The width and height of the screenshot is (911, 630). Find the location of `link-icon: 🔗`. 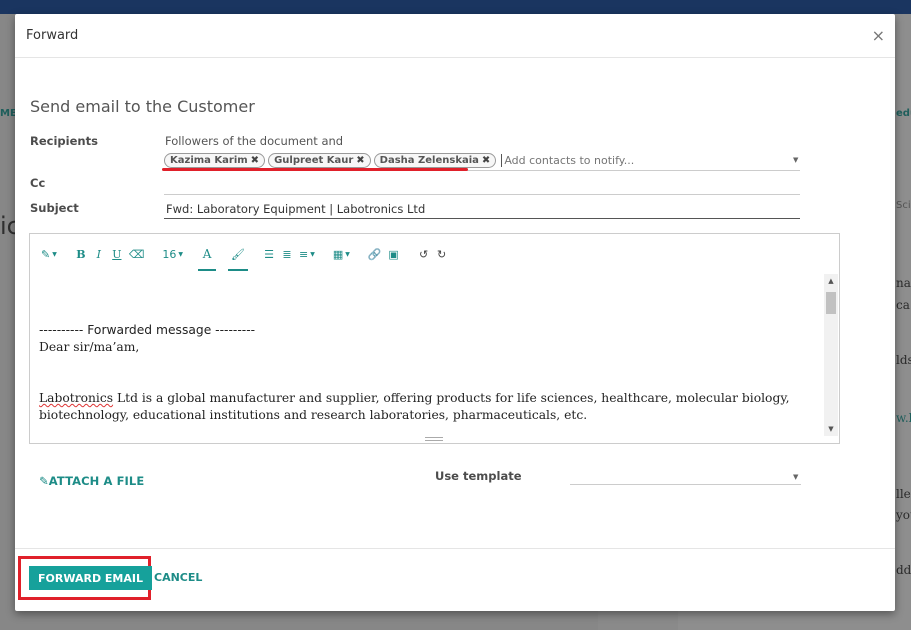

link-icon: 🔗 is located at coordinates (375, 254).